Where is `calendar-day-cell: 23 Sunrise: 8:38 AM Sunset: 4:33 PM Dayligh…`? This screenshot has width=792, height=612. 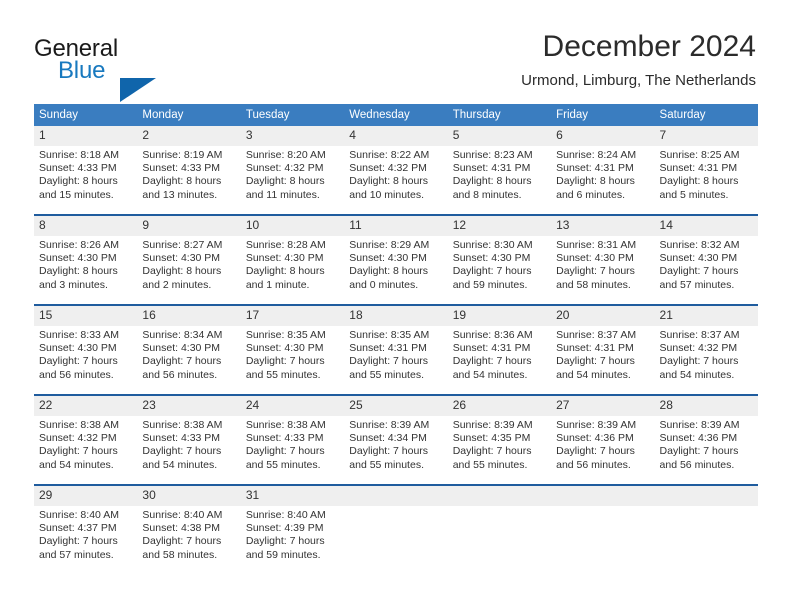 calendar-day-cell: 23 Sunrise: 8:38 AM Sunset: 4:33 PM Dayligh… is located at coordinates (189, 439).